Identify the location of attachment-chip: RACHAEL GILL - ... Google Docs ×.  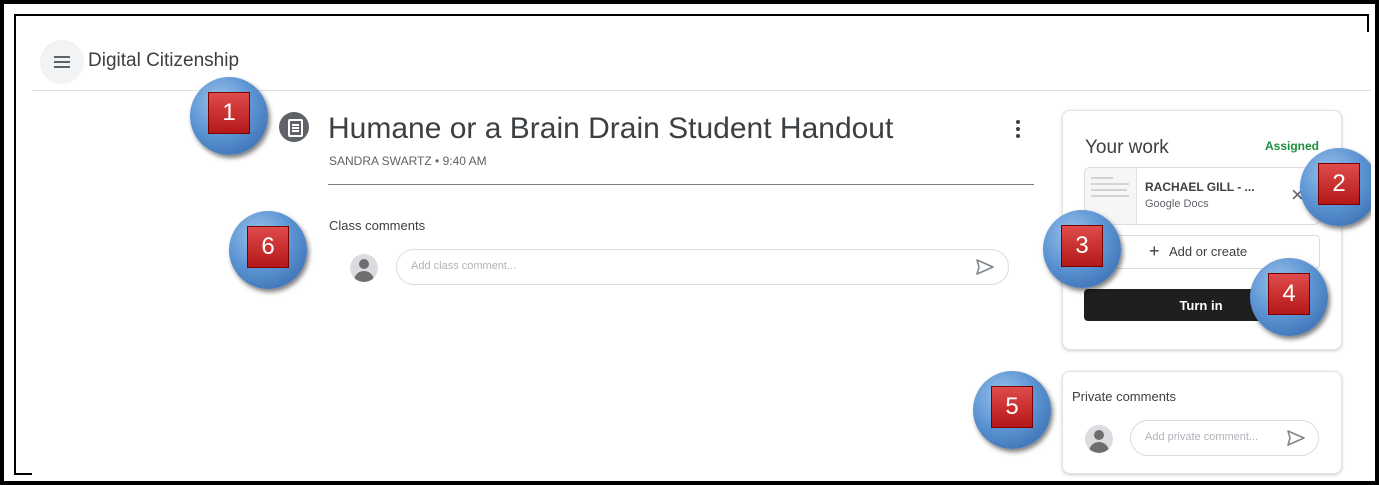
(1202, 196).